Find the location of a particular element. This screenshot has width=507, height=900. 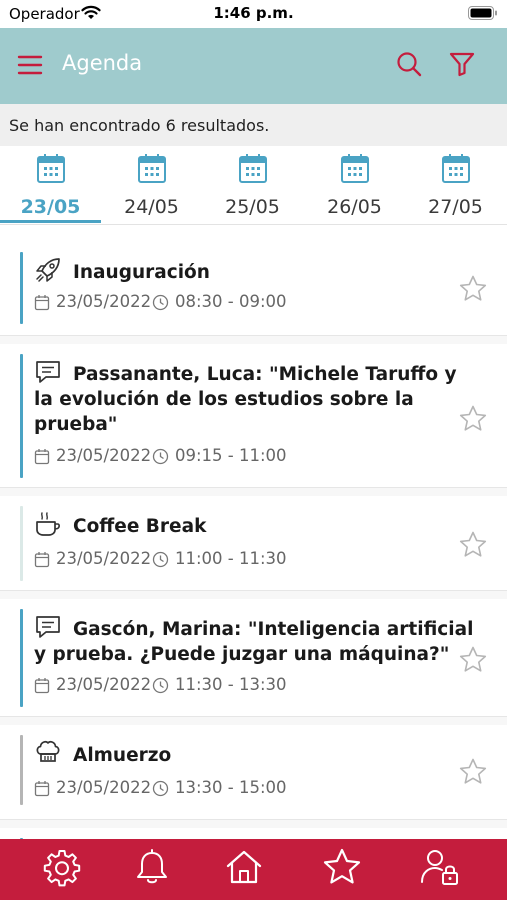

item-time: 09:15 - 11:00 is located at coordinates (231, 455).